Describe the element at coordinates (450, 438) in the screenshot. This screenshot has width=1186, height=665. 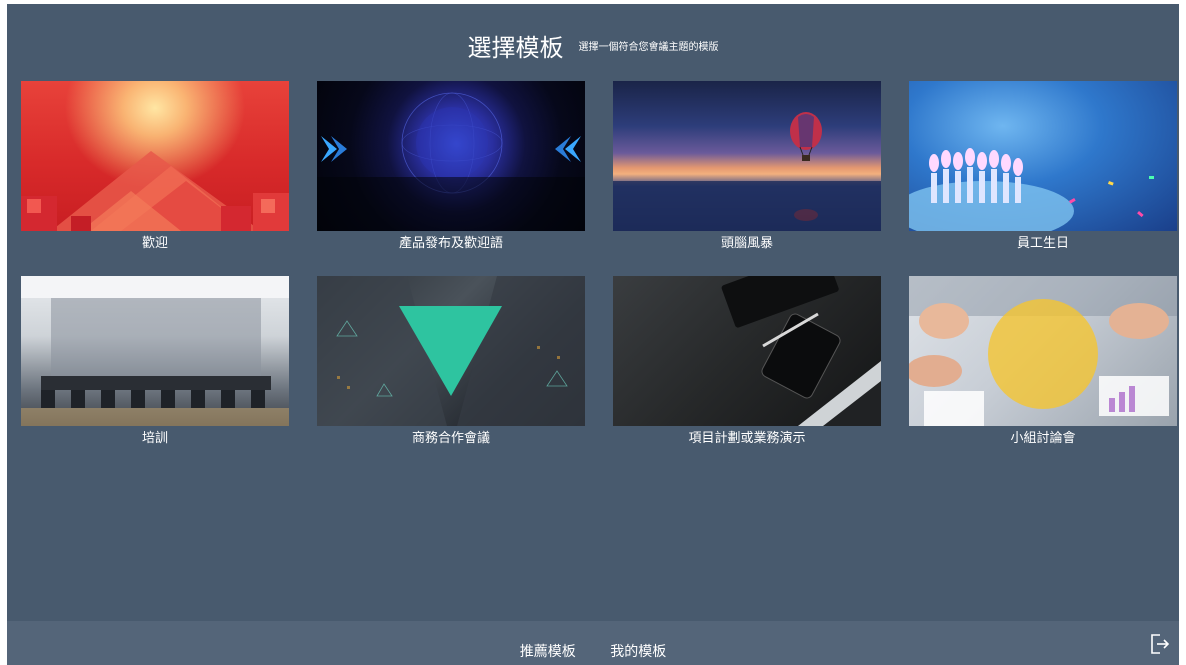
I see `template-label: 商務合作會議` at that location.